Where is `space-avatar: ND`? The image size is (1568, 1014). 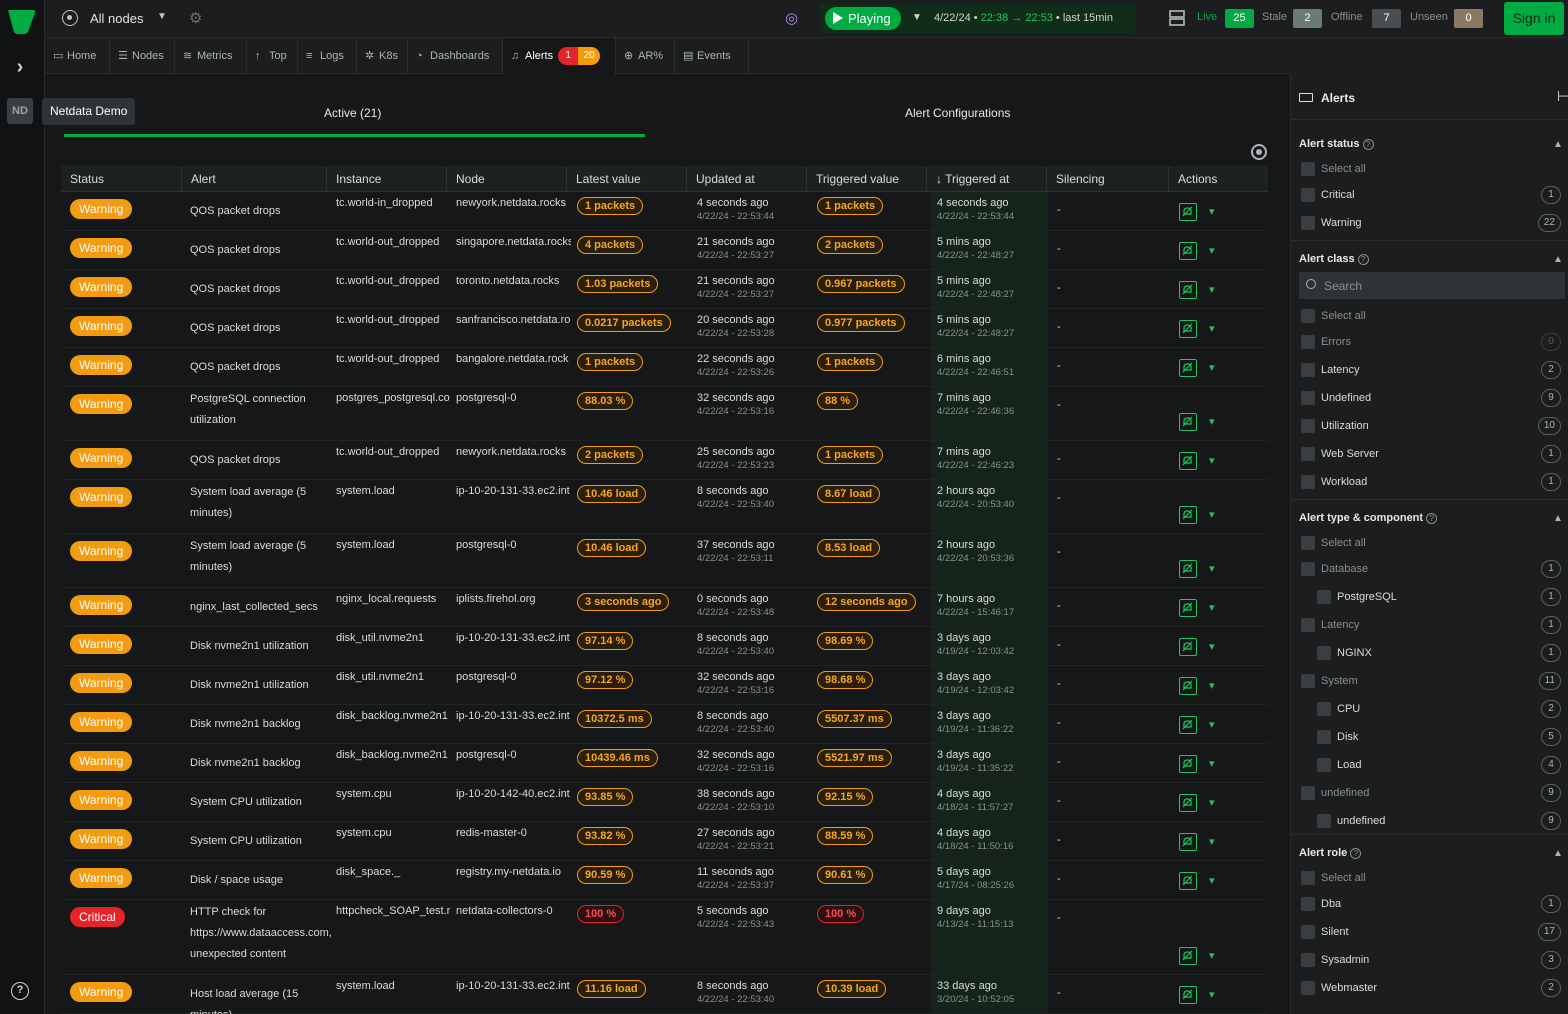
space-avatar: ND is located at coordinates (20, 111).